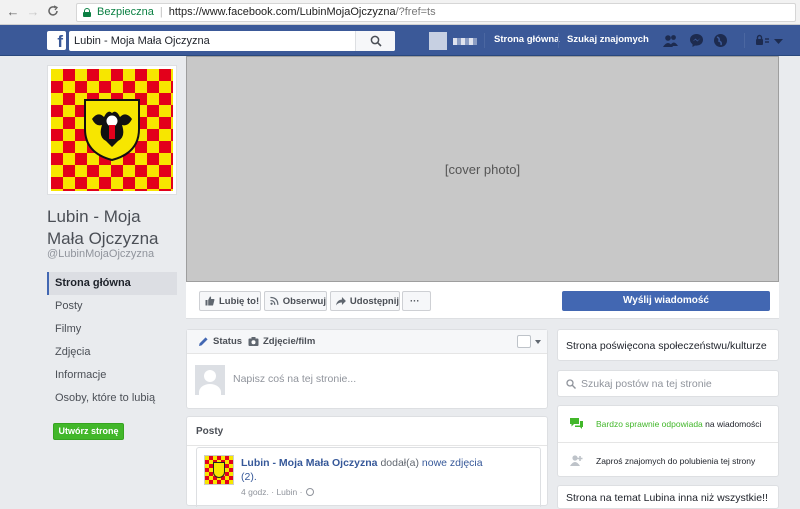  Describe the element at coordinates (309, 463) in the screenshot. I see `post-author-link: Lubin - Moja Mała Ojczyzna` at that location.